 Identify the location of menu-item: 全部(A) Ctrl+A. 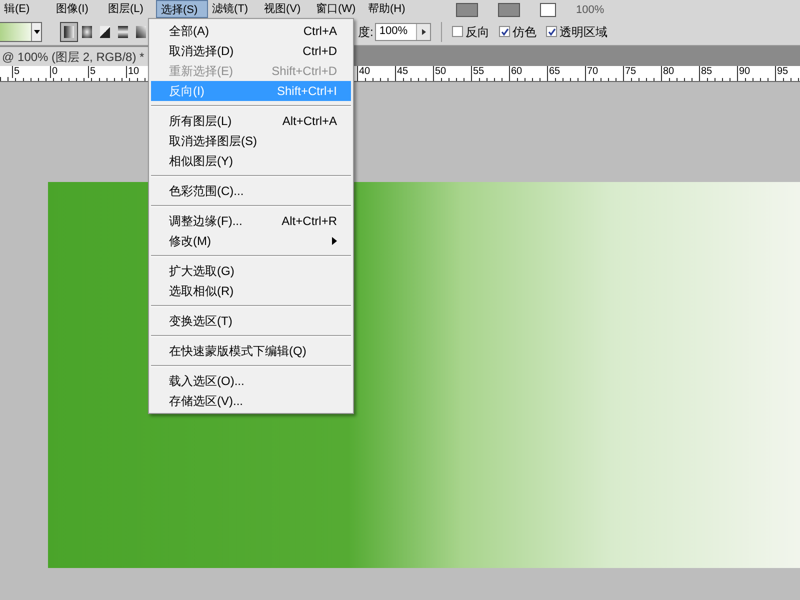
(251, 31).